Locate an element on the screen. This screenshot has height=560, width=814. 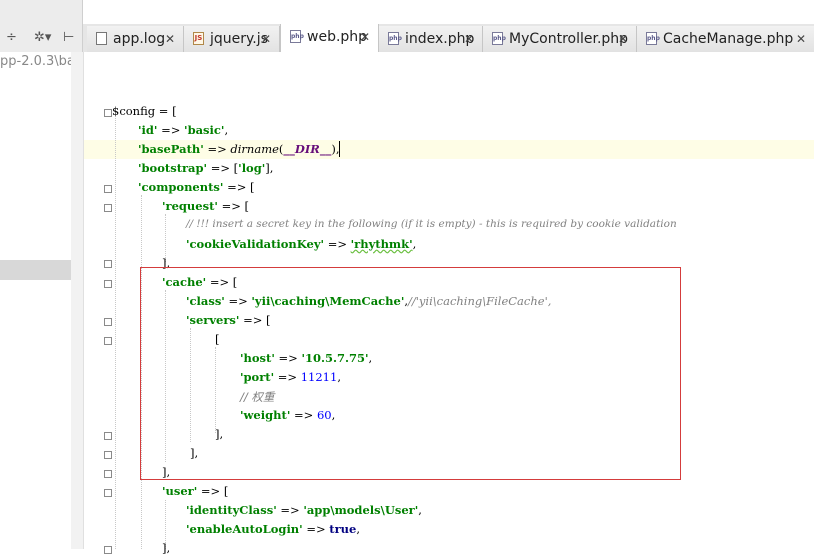
code-token: 'cache' is located at coordinates (184, 282).